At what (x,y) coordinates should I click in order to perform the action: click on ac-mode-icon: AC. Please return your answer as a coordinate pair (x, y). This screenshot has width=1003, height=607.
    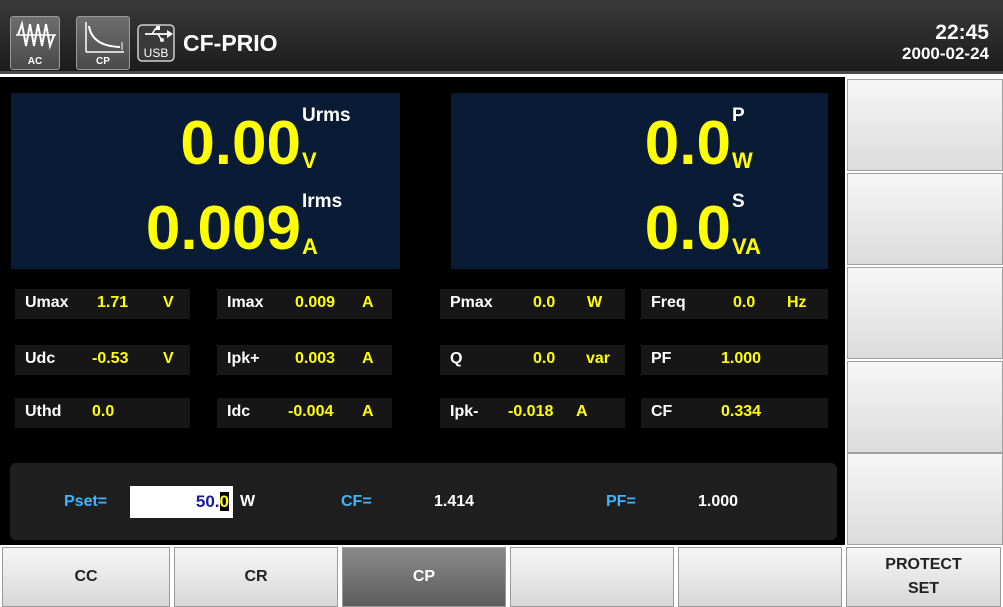
    Looking at the image, I should click on (35, 43).